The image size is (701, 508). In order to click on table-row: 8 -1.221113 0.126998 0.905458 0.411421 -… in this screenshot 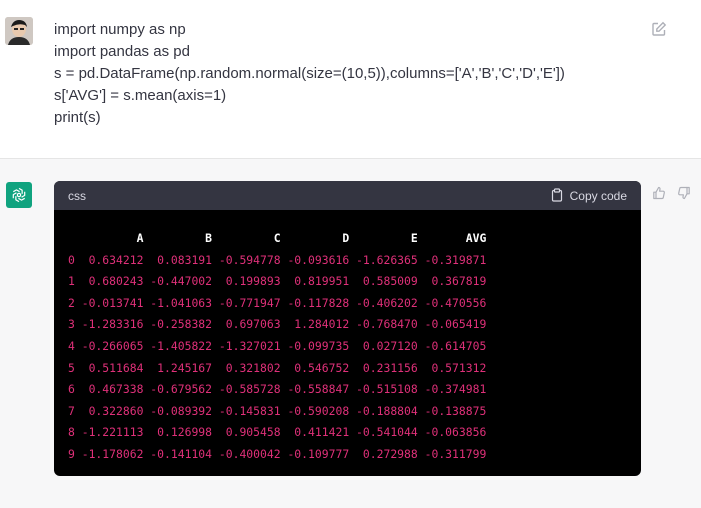, I will do `click(277, 433)`.